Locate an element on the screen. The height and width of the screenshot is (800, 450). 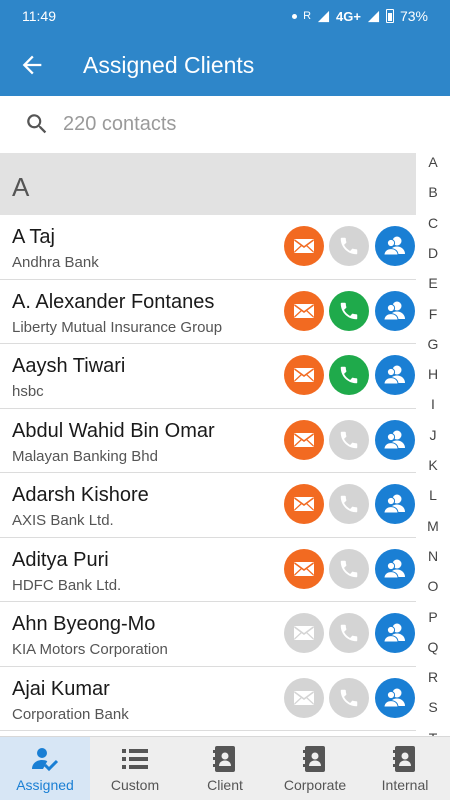
list-item: Aditya Puri HDFC Bank Ltd. is located at coordinates (208, 570).